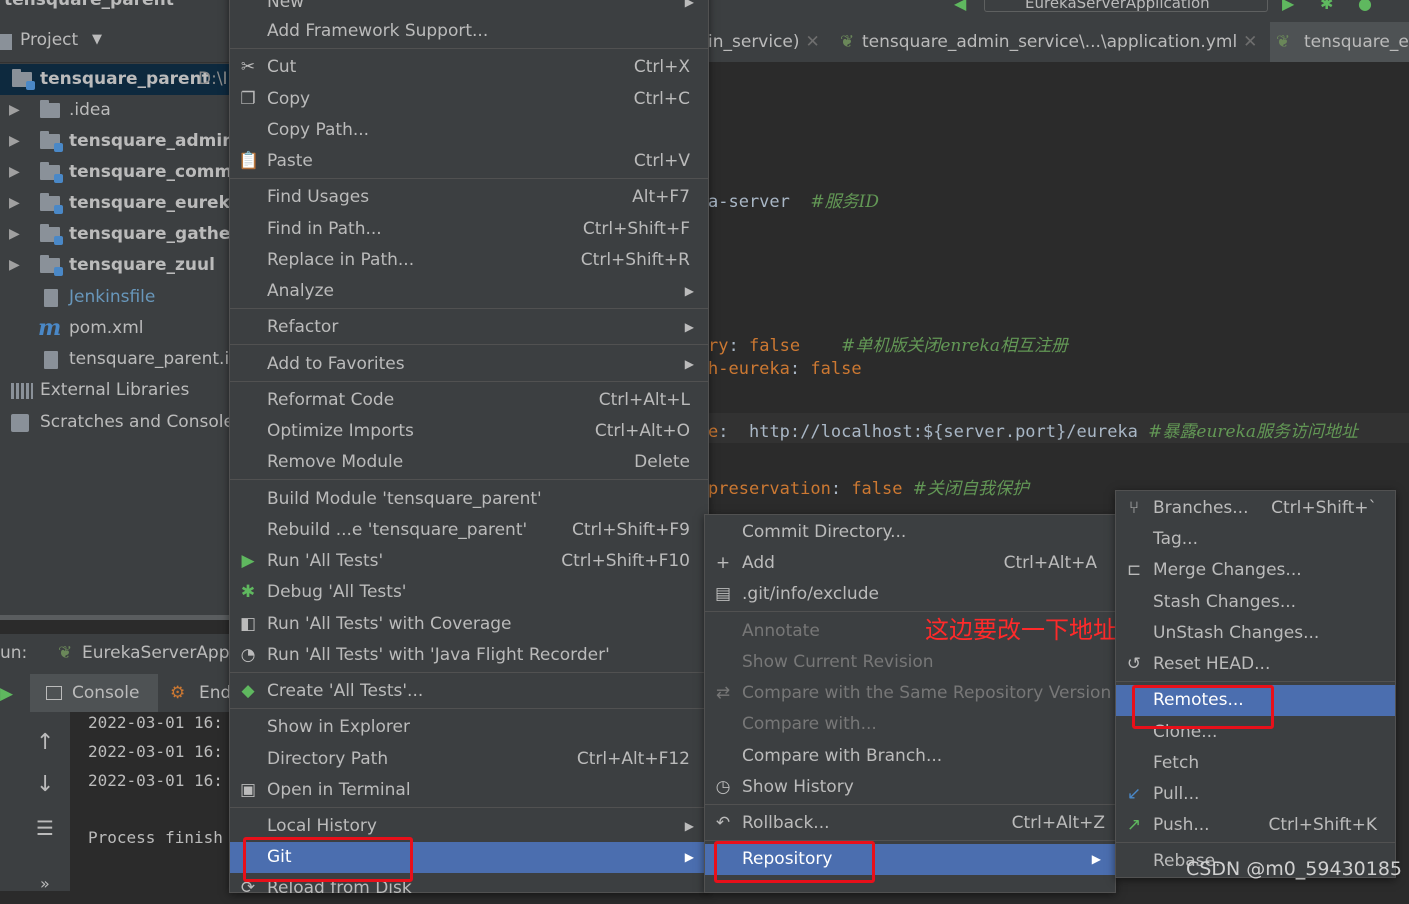  Describe the element at coordinates (469, 592) in the screenshot. I see `menu-item-debug-all-tests: ✱ Debug 'All Tests'` at that location.